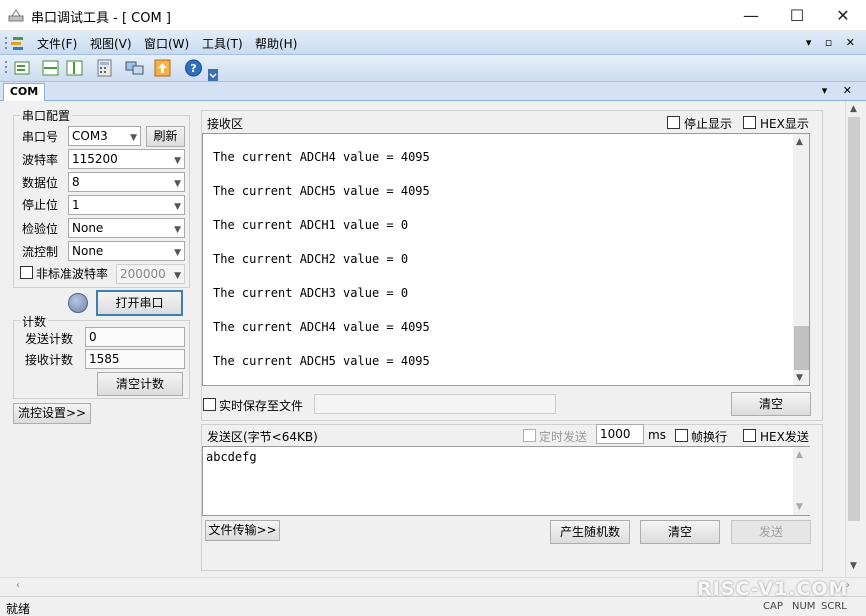 The width and height of the screenshot is (866, 616). I want to click on clear-count-button: 清空计数, so click(140, 384).